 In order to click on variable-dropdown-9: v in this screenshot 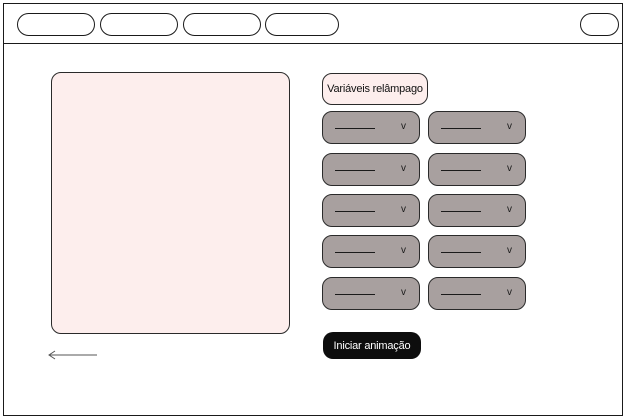, I will do `click(371, 293)`.